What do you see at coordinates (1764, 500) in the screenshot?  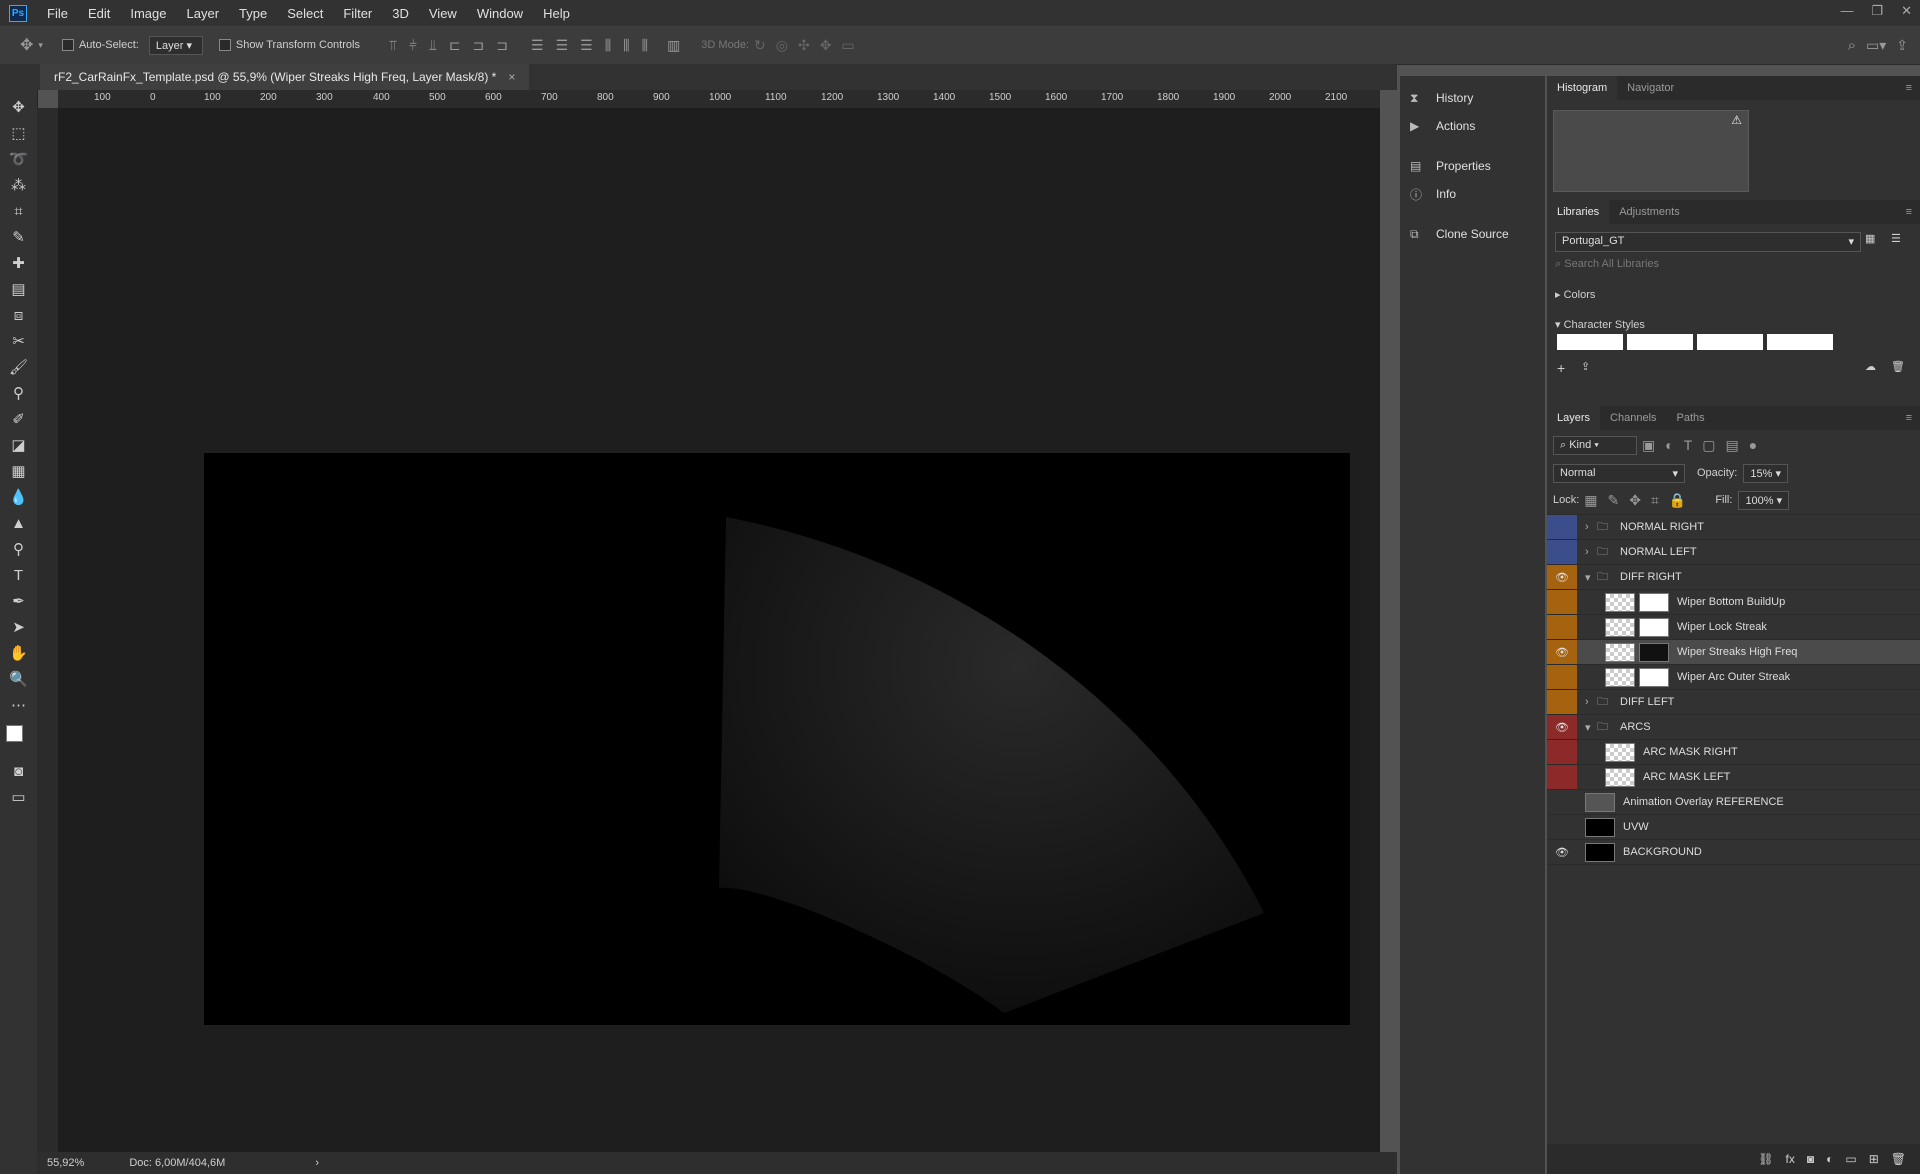 I see `fill-input: 100% ▾` at bounding box center [1764, 500].